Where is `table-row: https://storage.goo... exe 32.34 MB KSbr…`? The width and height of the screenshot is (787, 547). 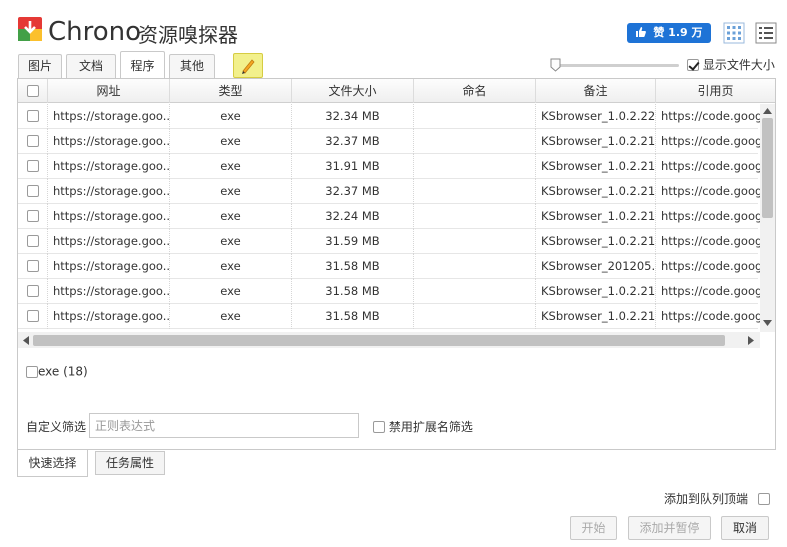 table-row: https://storage.goo... exe 32.34 MB KSbr… is located at coordinates (391, 116).